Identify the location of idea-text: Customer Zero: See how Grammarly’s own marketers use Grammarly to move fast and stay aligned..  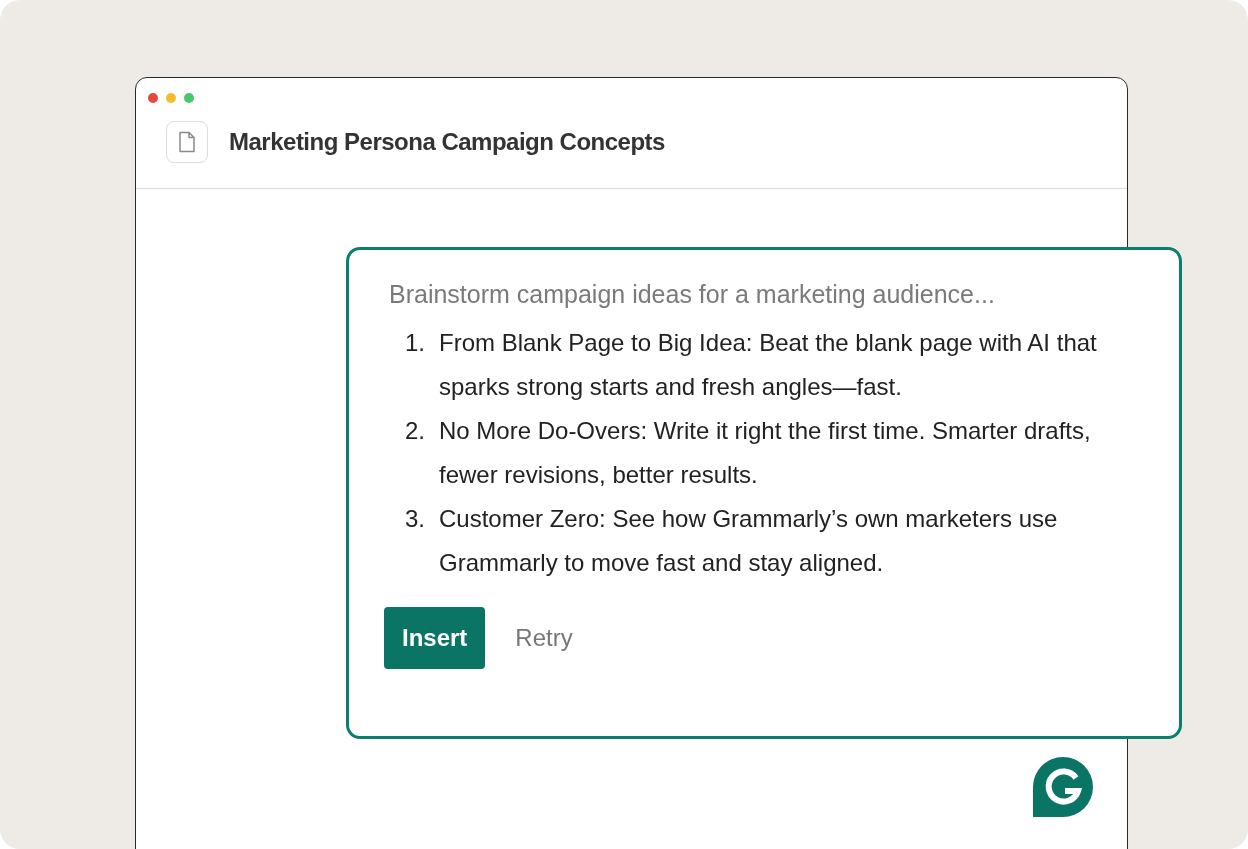
(749, 541).